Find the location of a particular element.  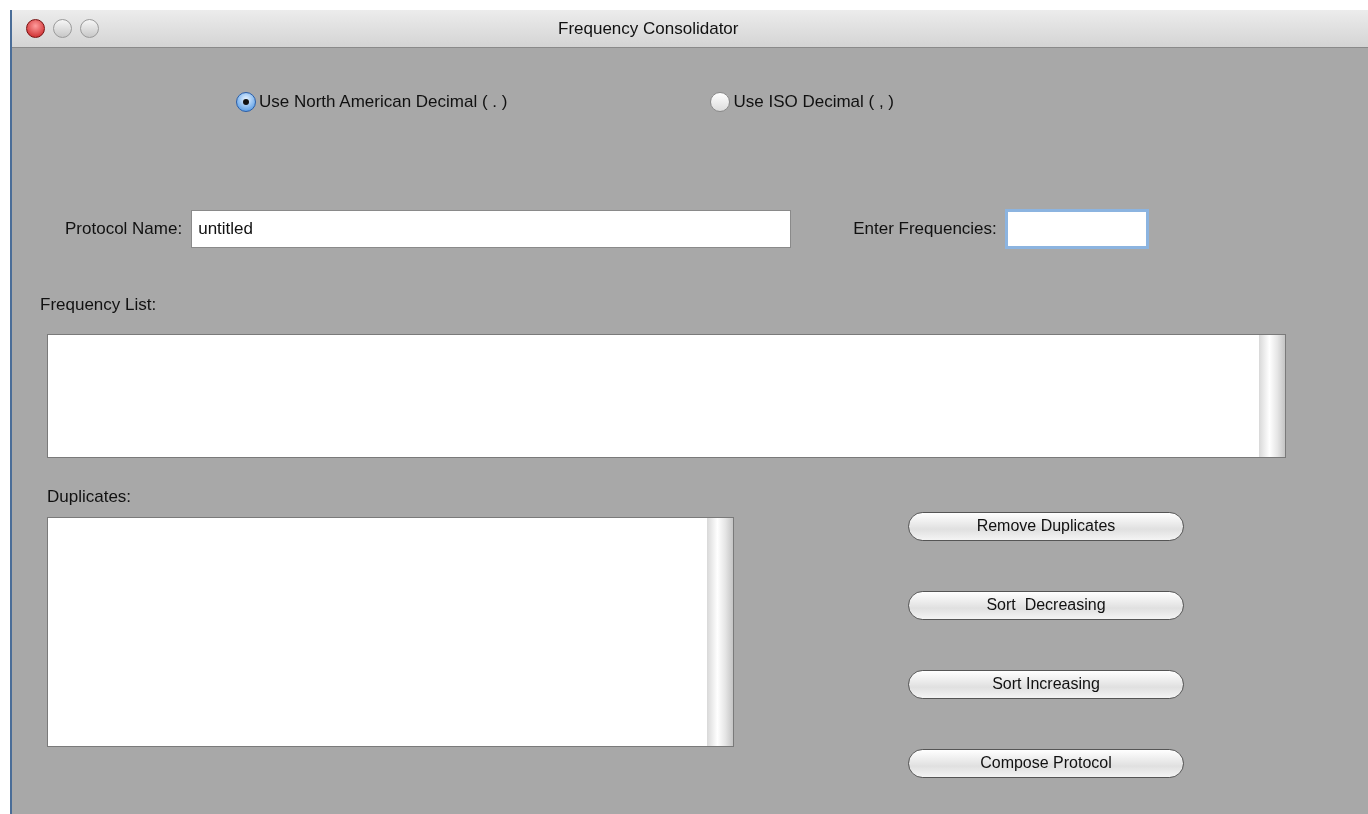

action-button: Sort Increasing is located at coordinates (1046, 684).